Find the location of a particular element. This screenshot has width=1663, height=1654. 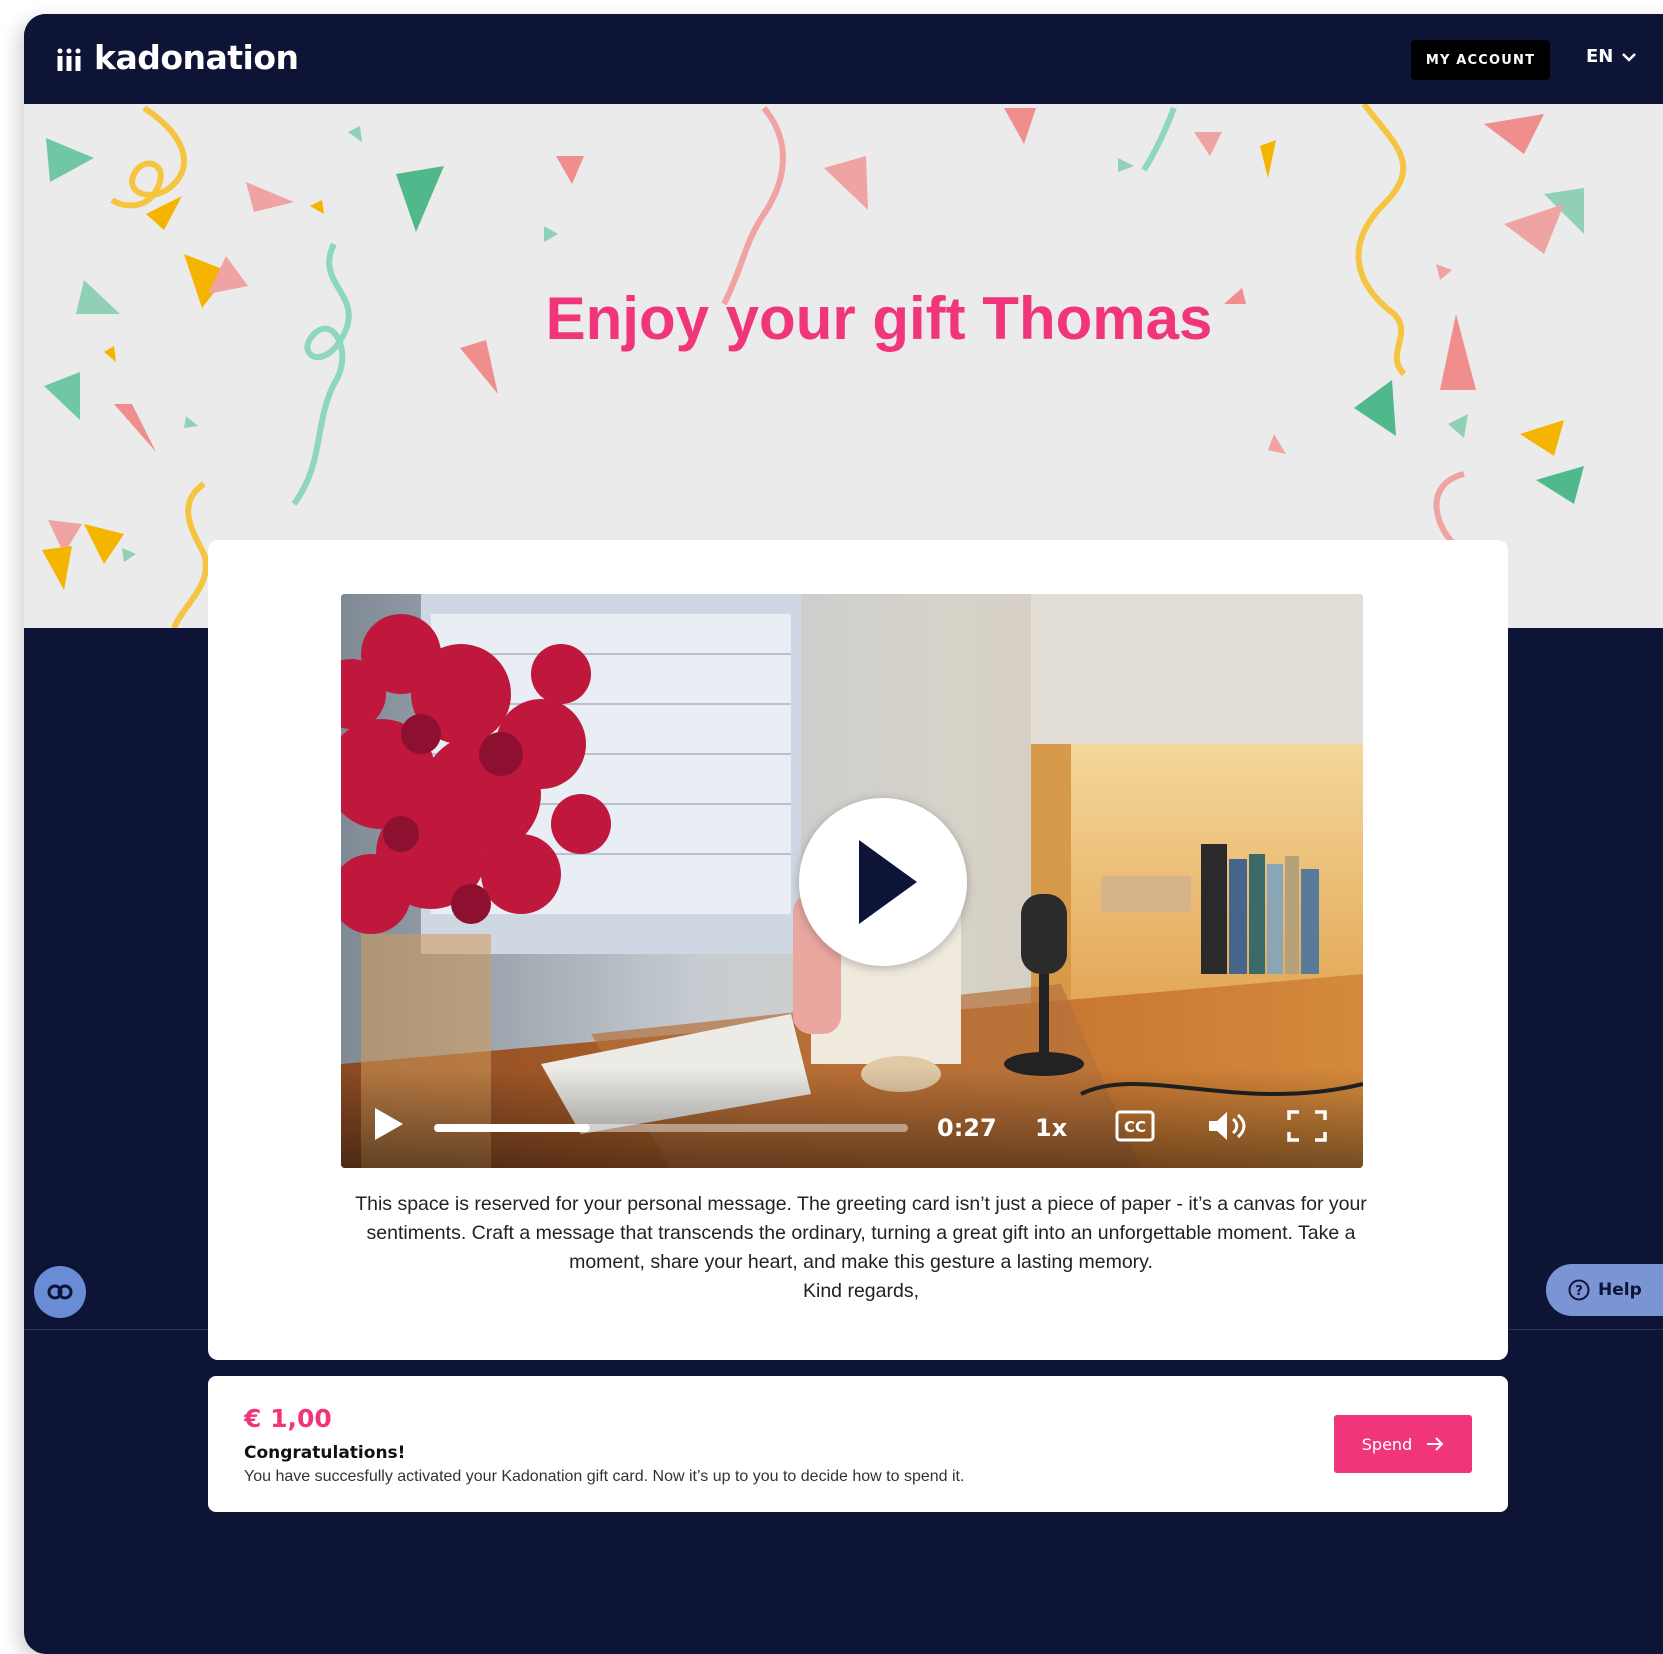

accessibility-button is located at coordinates (60, 1292).